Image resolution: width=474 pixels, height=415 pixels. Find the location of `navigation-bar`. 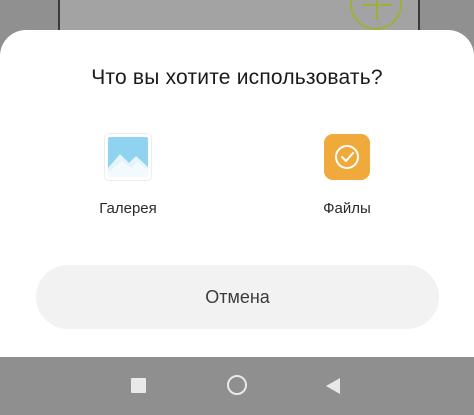

navigation-bar is located at coordinates (237, 386).